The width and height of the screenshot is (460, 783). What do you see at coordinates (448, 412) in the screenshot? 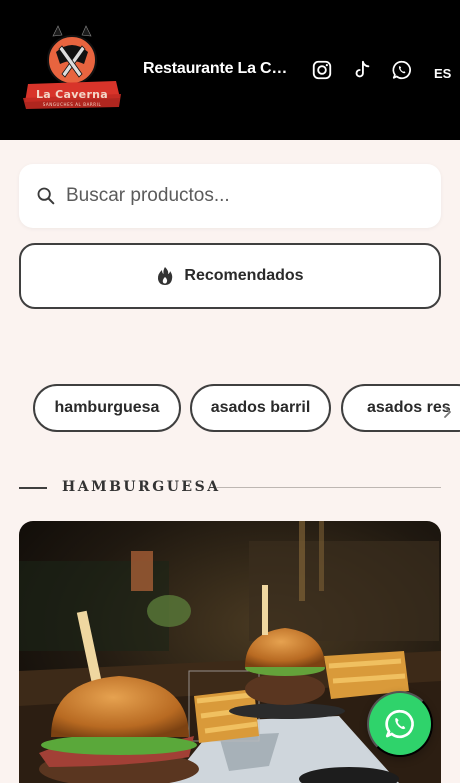
I see `chevron-right-icon` at bounding box center [448, 412].